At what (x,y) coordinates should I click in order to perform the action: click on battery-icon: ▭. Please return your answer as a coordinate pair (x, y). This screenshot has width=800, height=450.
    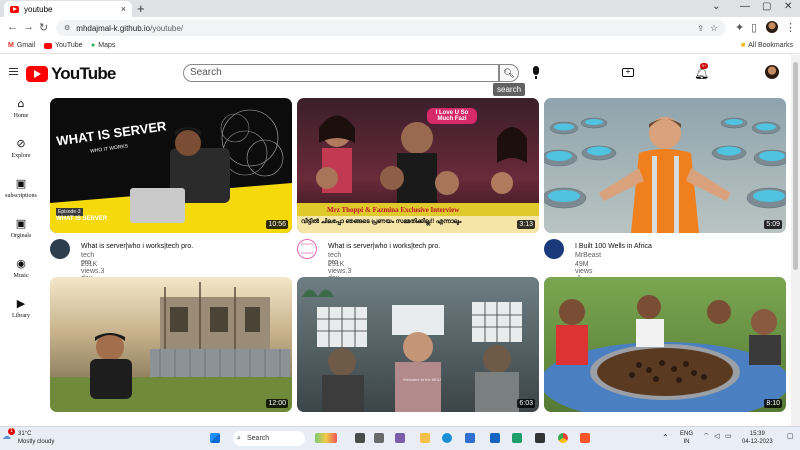
    Looking at the image, I should click on (728, 437).